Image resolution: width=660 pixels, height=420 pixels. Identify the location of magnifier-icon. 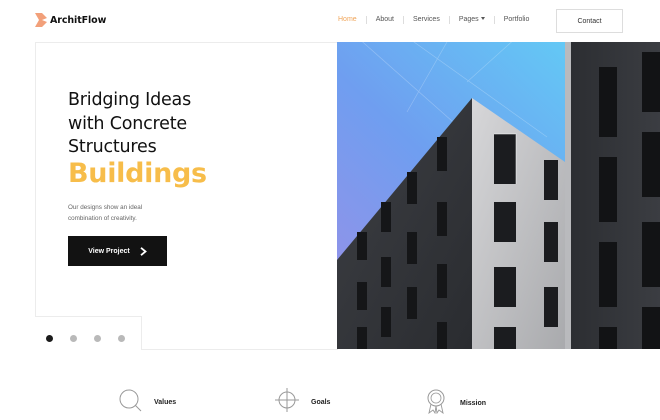
(130, 402).